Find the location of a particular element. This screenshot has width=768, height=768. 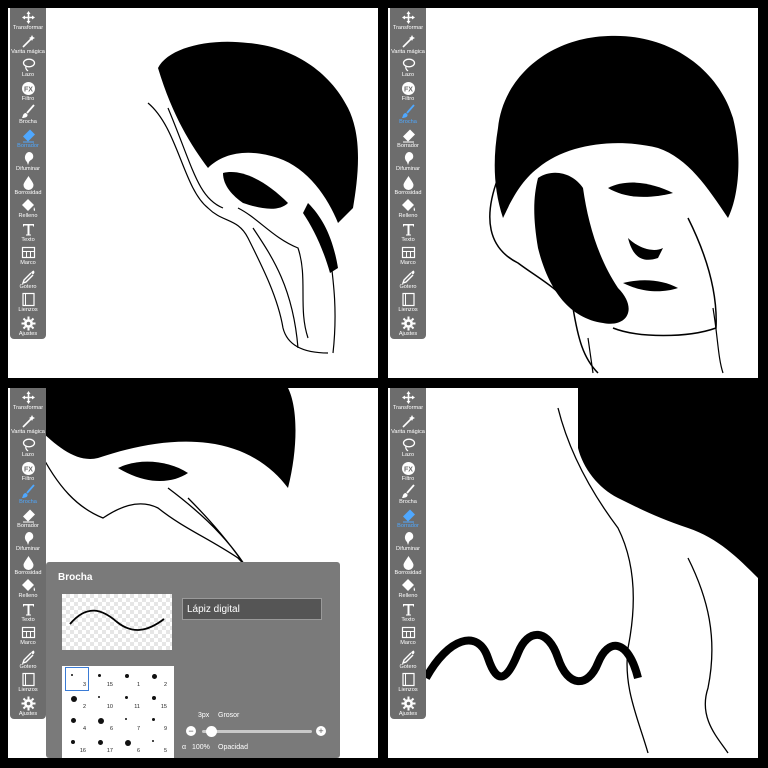

brush-preset: 4 is located at coordinates (77, 723).